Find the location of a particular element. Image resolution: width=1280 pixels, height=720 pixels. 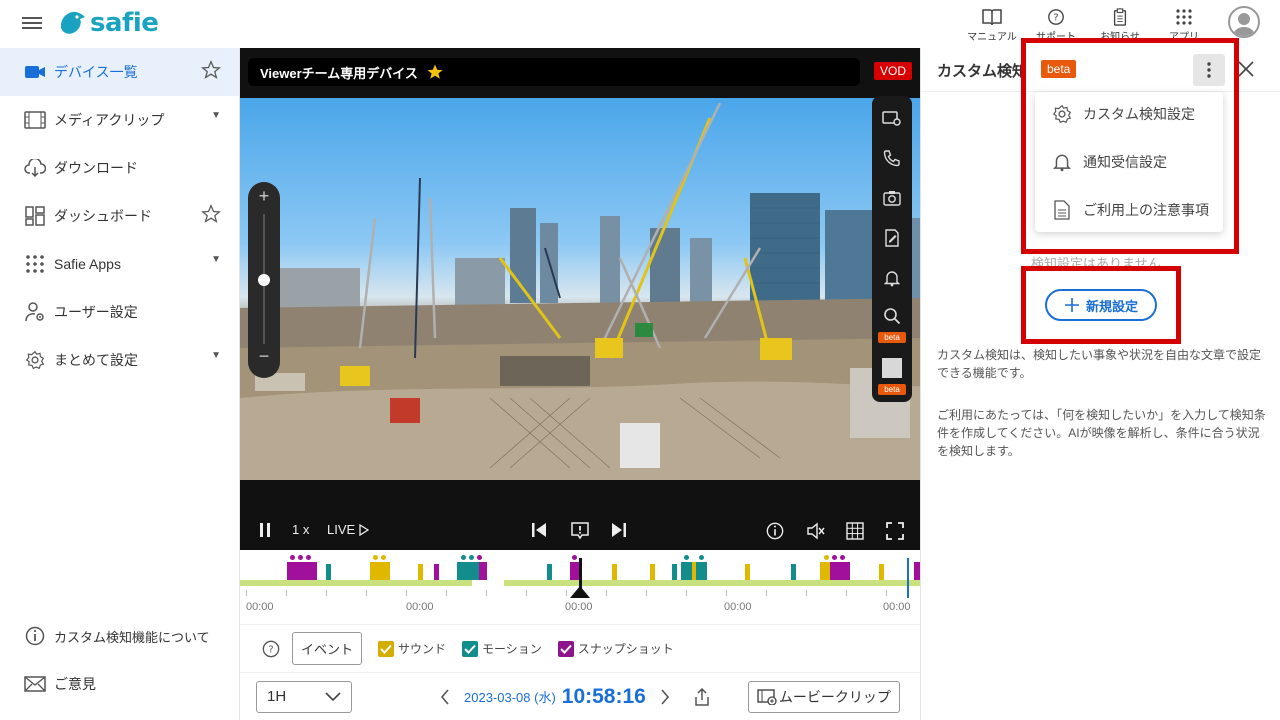

ai-app-button is located at coordinates (892, 368).